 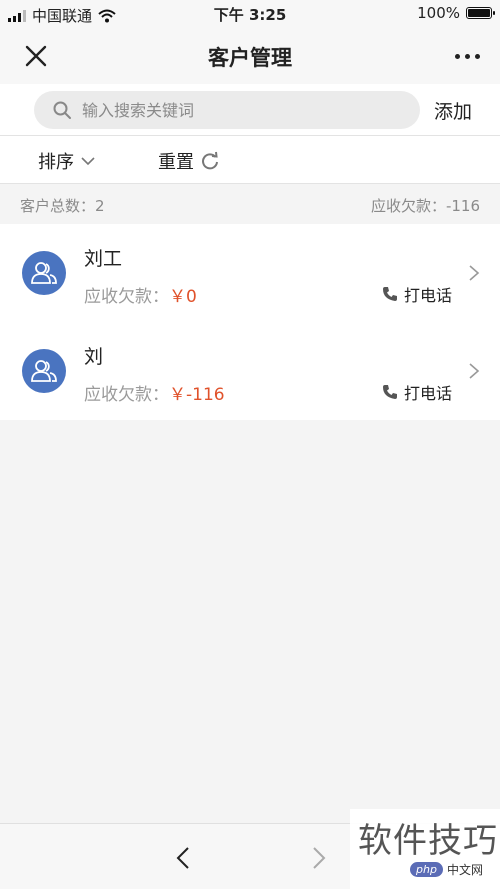 I want to click on search-box, so click(x=227, y=110).